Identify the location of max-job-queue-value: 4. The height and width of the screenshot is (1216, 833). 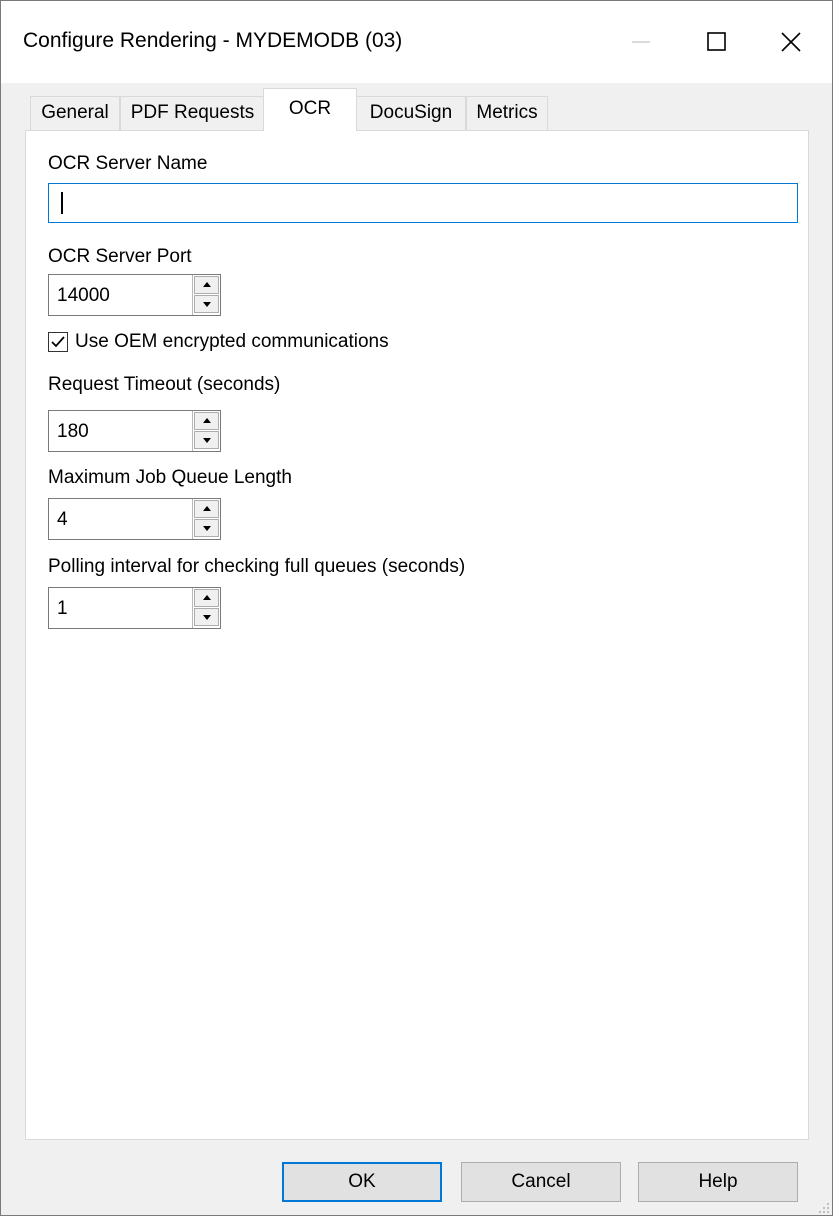
(62, 519).